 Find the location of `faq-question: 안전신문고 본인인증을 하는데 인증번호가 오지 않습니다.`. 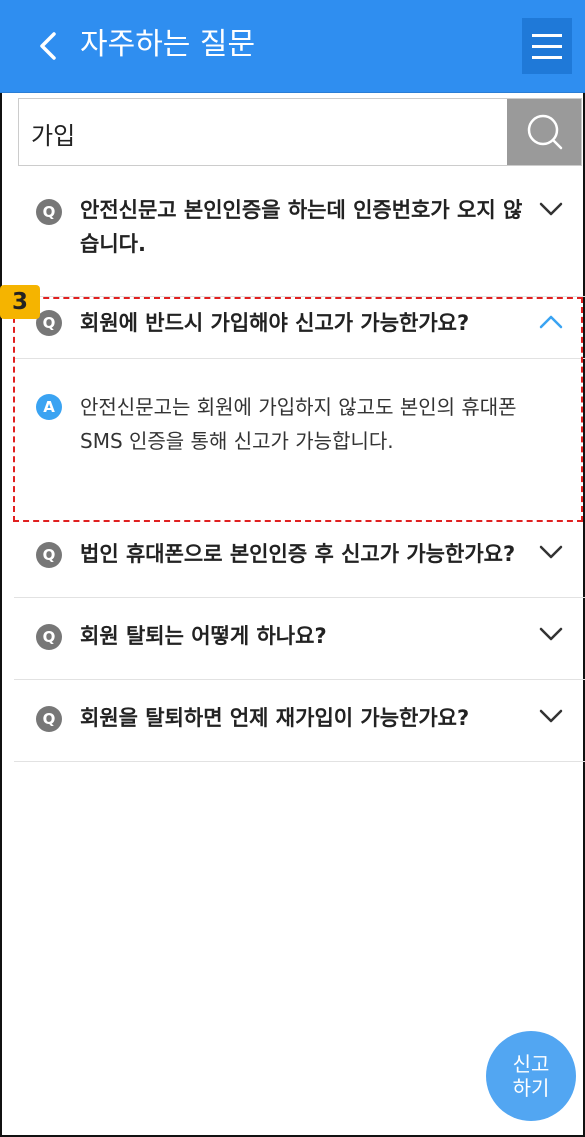

faq-question: 안전신문고 본인인증을 하는데 인증번호가 오지 않습니다. is located at coordinates (301, 227).